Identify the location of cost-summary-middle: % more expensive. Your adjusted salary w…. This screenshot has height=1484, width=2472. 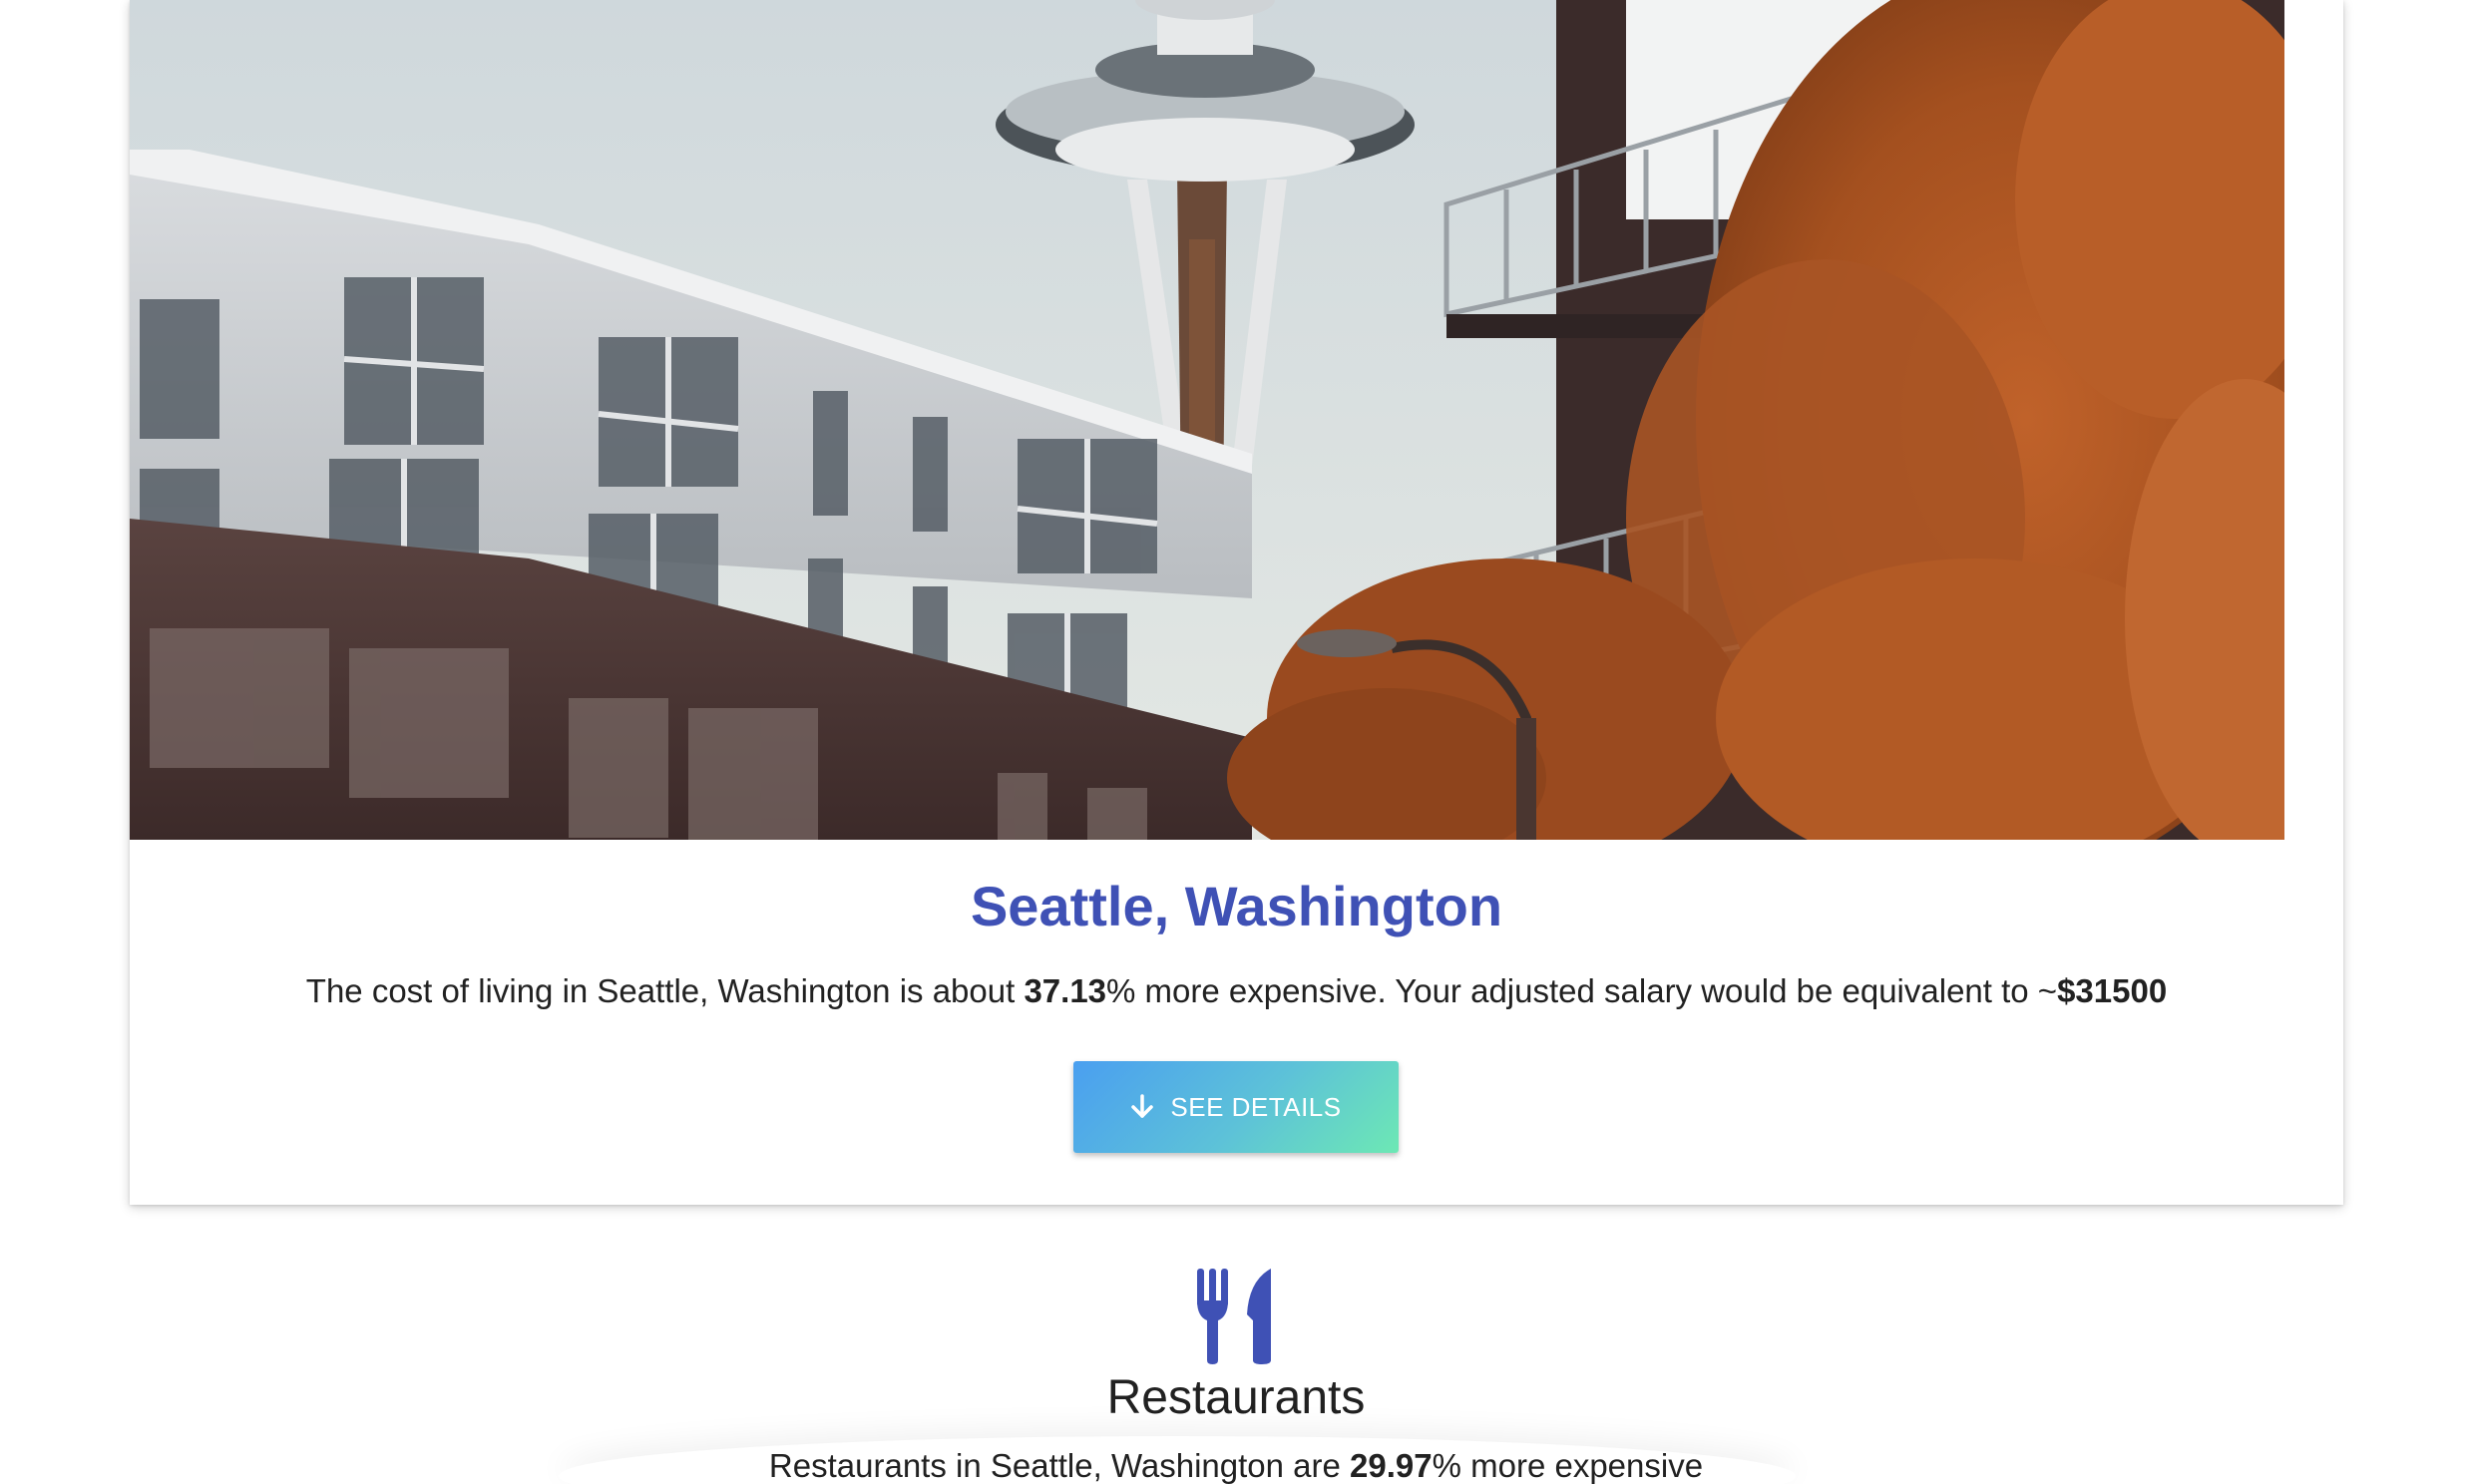
(1582, 990).